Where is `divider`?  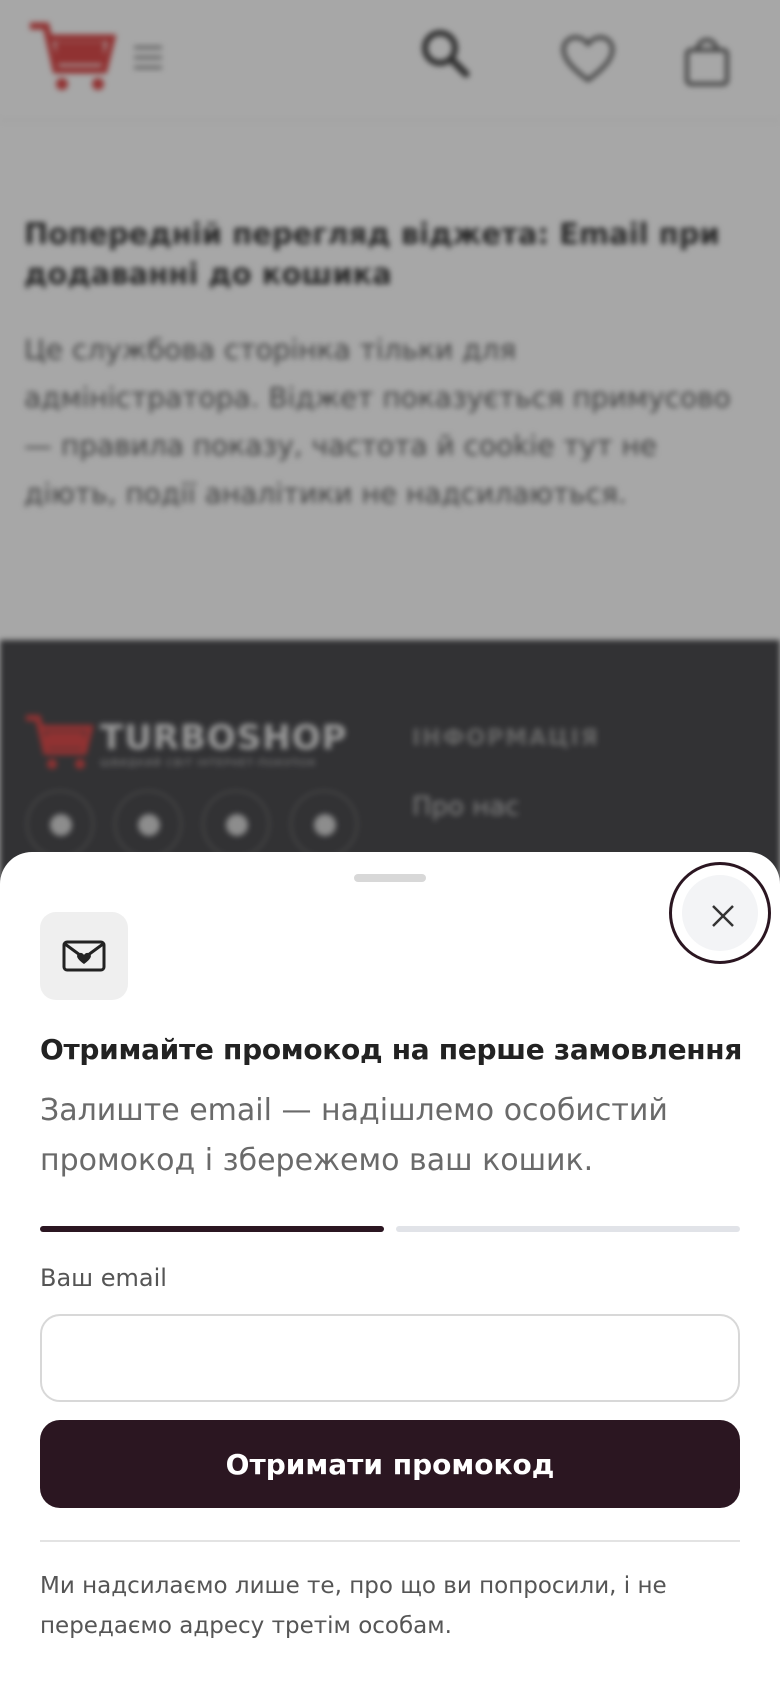
divider is located at coordinates (390, 1541).